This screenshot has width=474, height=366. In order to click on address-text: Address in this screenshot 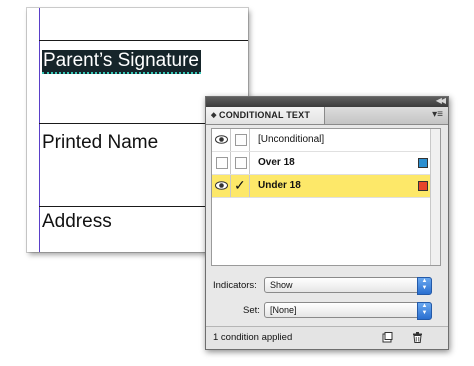, I will do `click(77, 222)`.